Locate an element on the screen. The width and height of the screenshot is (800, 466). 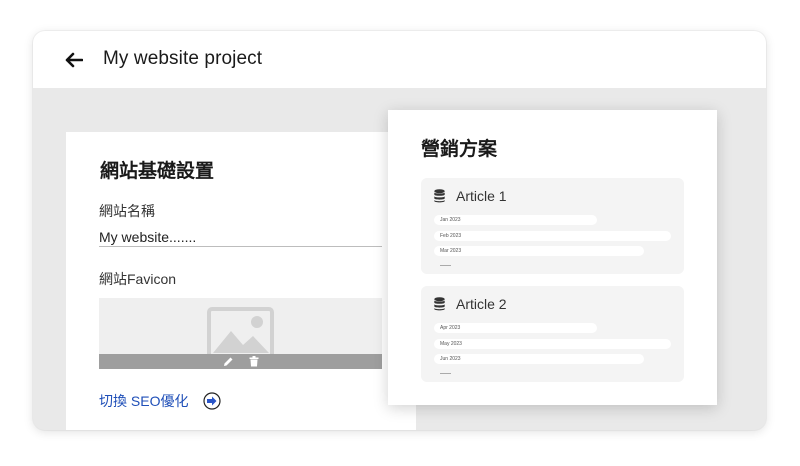
month-row: Apr 2023 is located at coordinates (515, 328).